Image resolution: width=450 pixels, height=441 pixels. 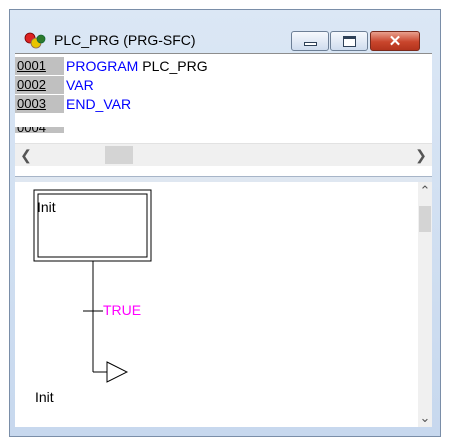 I want to click on horizontal-scrollbar: ❮ ❯, so click(x=223, y=154).